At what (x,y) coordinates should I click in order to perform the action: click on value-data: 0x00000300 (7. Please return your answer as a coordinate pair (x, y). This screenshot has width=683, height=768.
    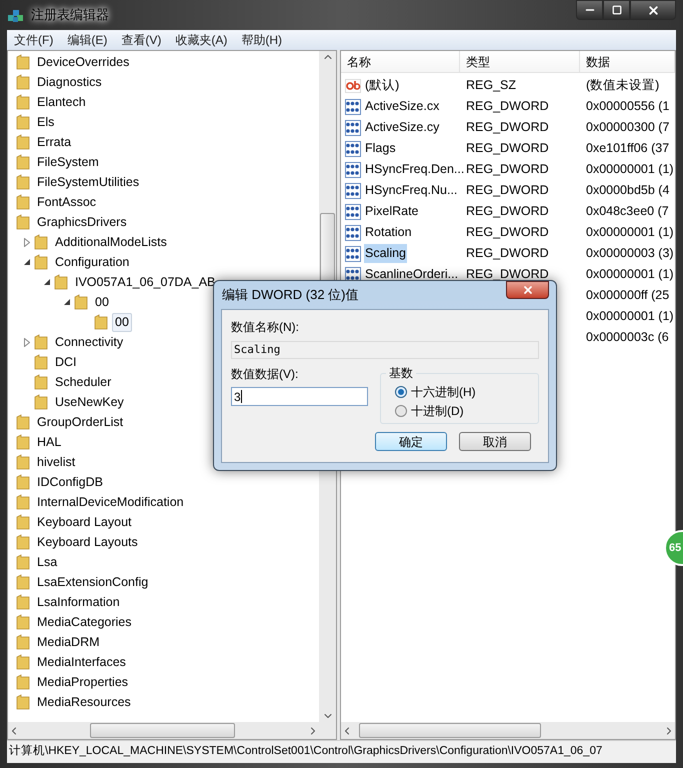
    Looking at the image, I should click on (628, 127).